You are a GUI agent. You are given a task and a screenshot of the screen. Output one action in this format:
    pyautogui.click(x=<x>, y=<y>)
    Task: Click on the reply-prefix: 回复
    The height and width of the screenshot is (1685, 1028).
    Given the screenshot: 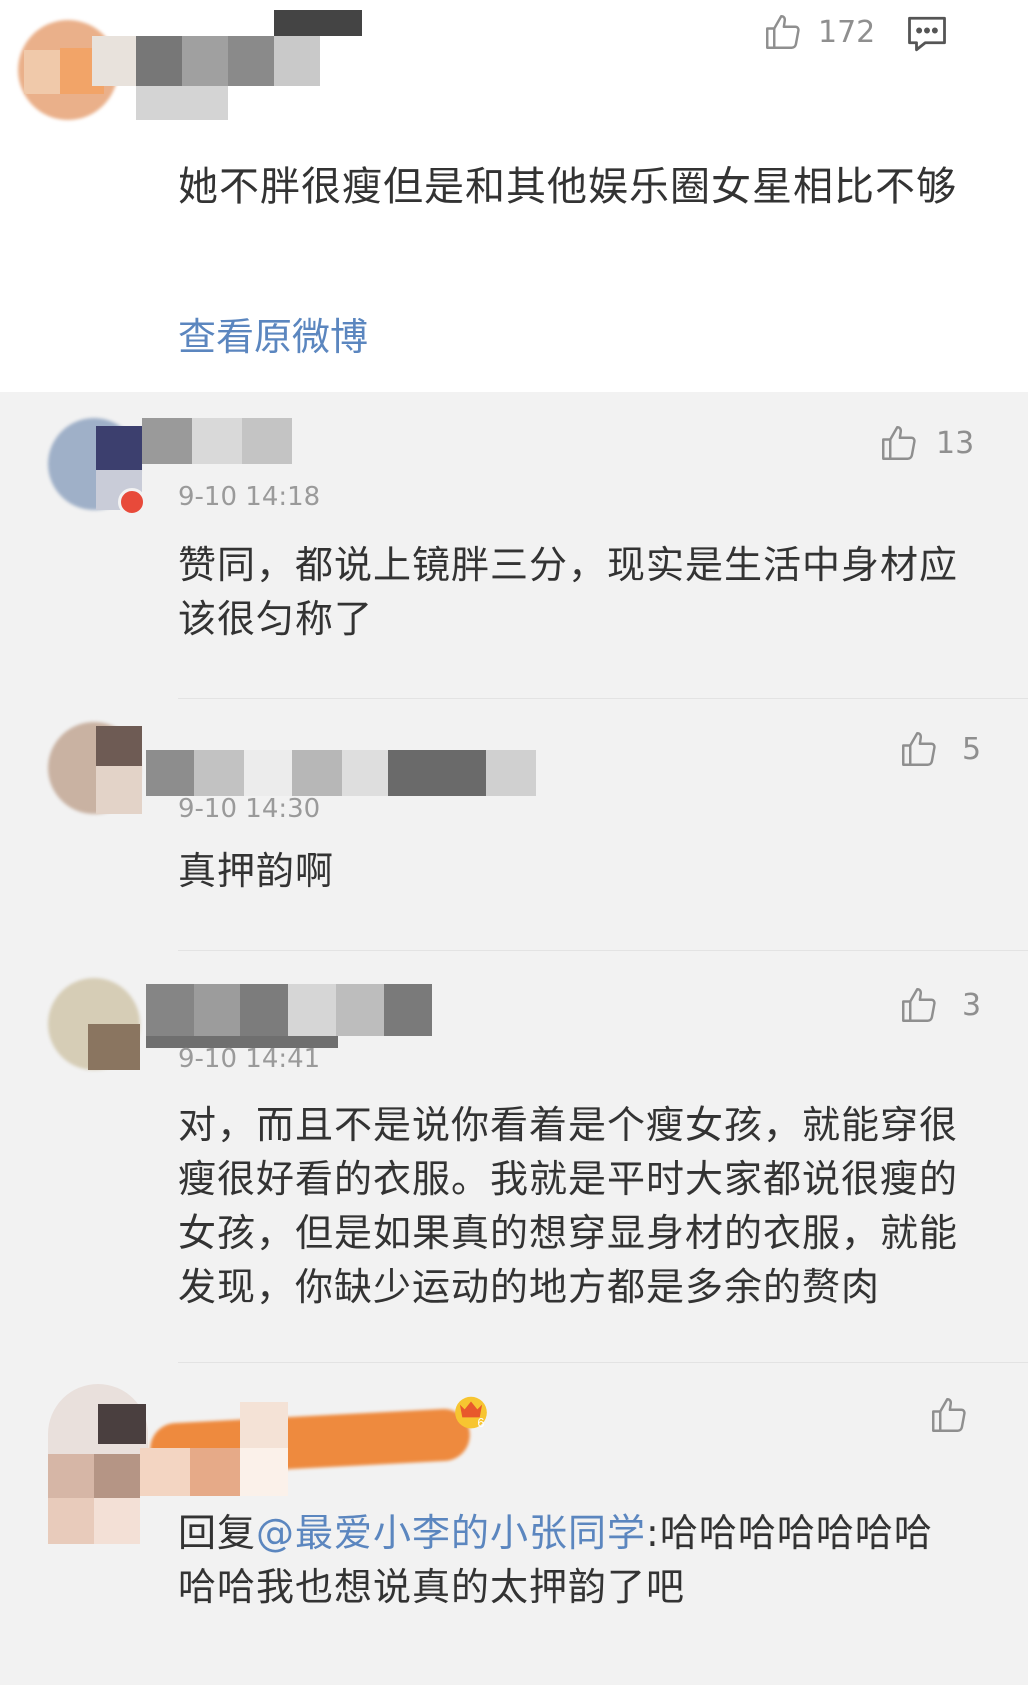 What is the action you would take?
    pyautogui.click(x=217, y=1533)
    